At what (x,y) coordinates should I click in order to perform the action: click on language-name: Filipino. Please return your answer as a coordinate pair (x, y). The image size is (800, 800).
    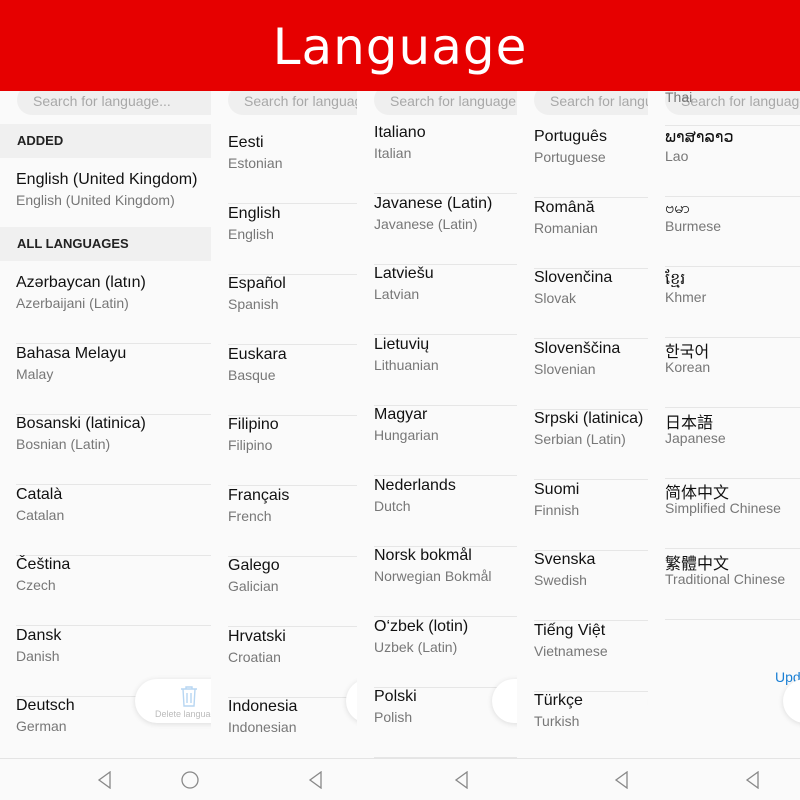
    Looking at the image, I should click on (253, 424).